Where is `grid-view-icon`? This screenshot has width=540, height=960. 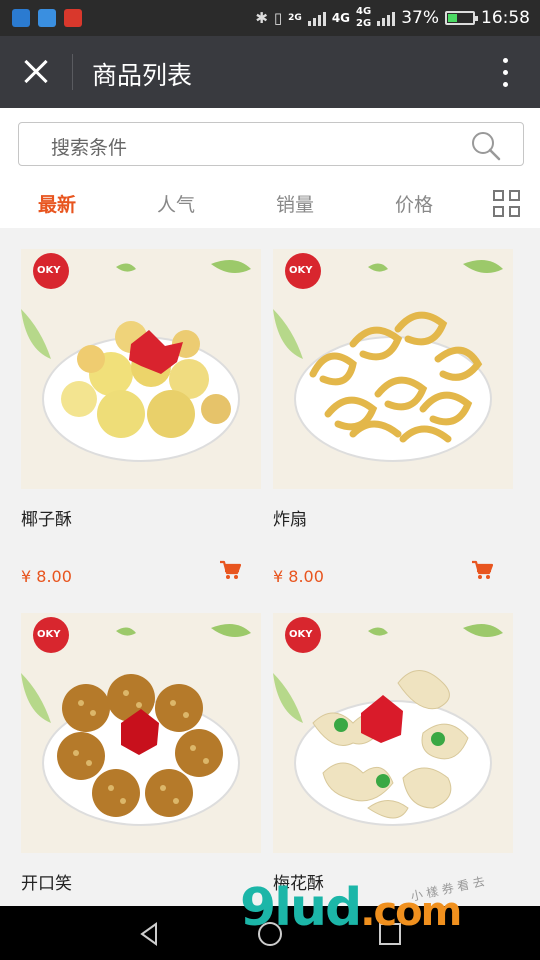 grid-view-icon is located at coordinates (508, 205).